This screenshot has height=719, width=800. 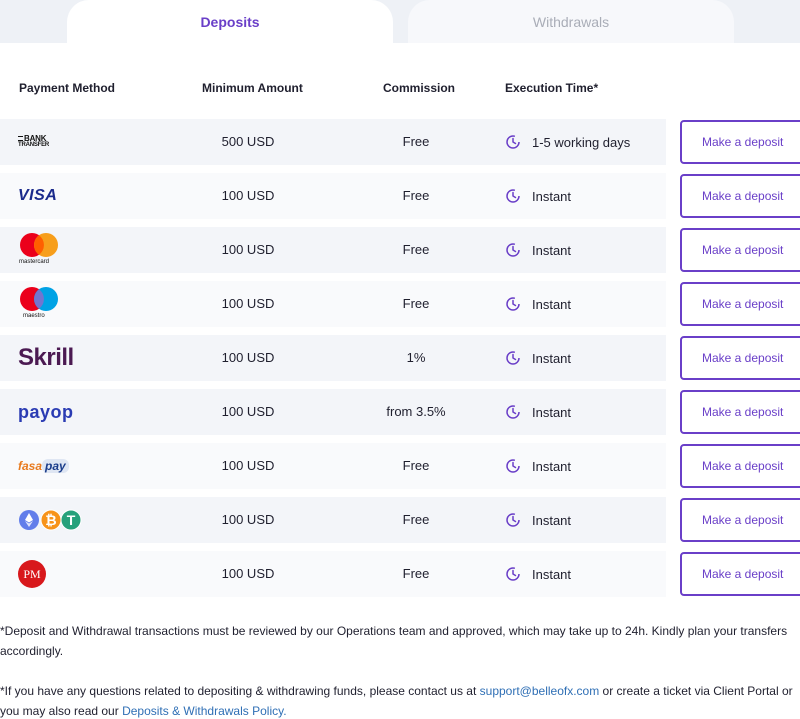 What do you see at coordinates (400, 520) in the screenshot?
I see `table-row: ₿ T 100 USD Free Instant Make a deposit` at bounding box center [400, 520].